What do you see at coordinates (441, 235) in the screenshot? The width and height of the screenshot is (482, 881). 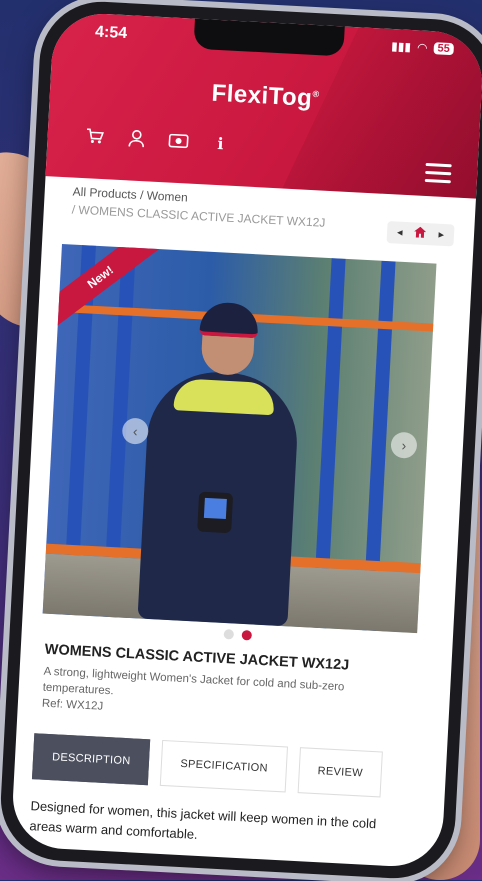 I see `next-product-button: ▸` at bounding box center [441, 235].